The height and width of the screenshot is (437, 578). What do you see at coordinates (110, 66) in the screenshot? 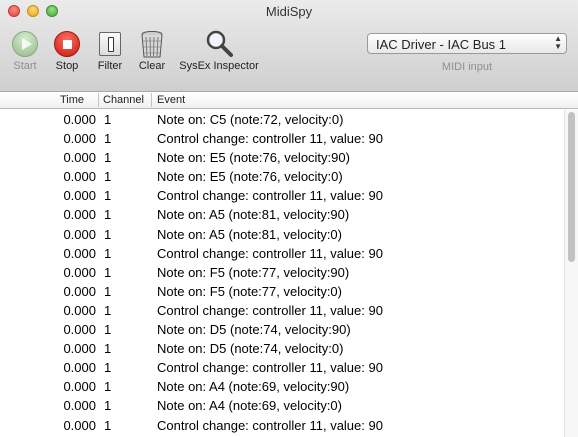
I see `filter-label: Filter` at bounding box center [110, 66].